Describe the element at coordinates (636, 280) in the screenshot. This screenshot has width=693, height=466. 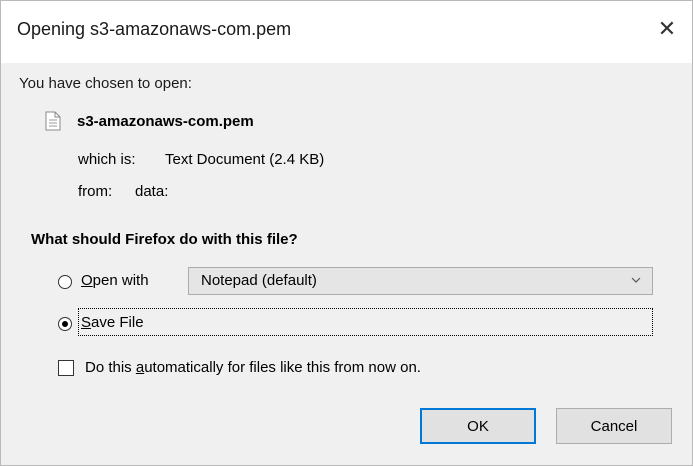
I see `chevron-down-icon` at that location.